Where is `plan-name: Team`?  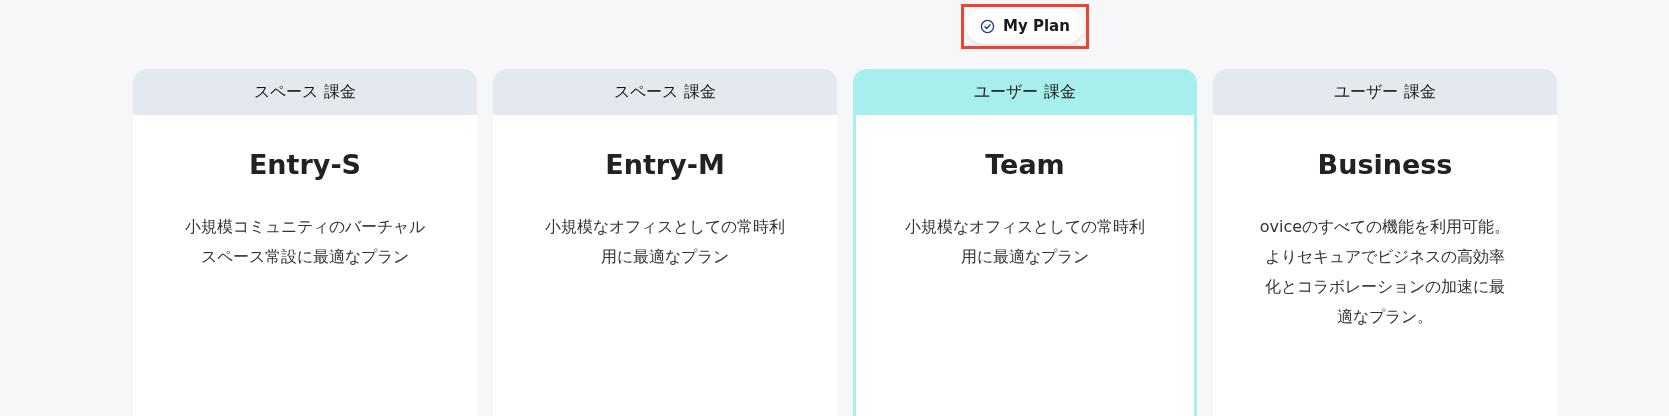
plan-name: Team is located at coordinates (1025, 165).